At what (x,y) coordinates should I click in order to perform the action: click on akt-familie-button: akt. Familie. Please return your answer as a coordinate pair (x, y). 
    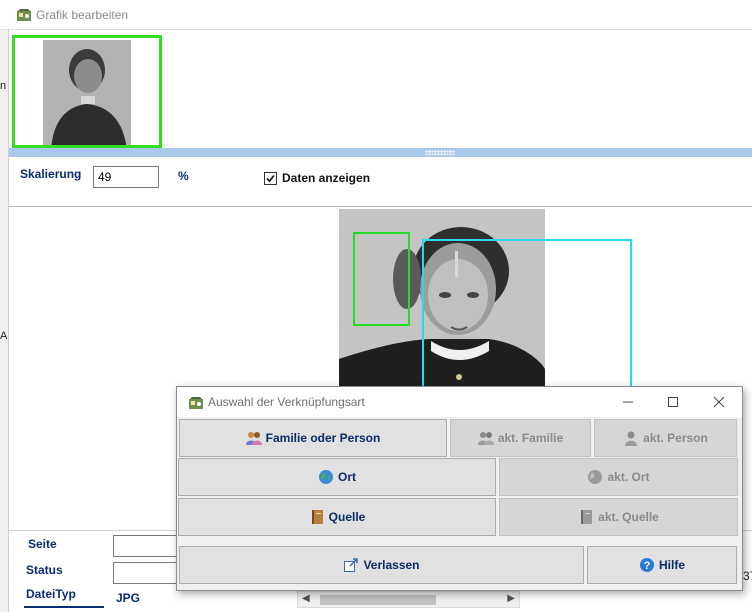
    Looking at the image, I should click on (520, 438).